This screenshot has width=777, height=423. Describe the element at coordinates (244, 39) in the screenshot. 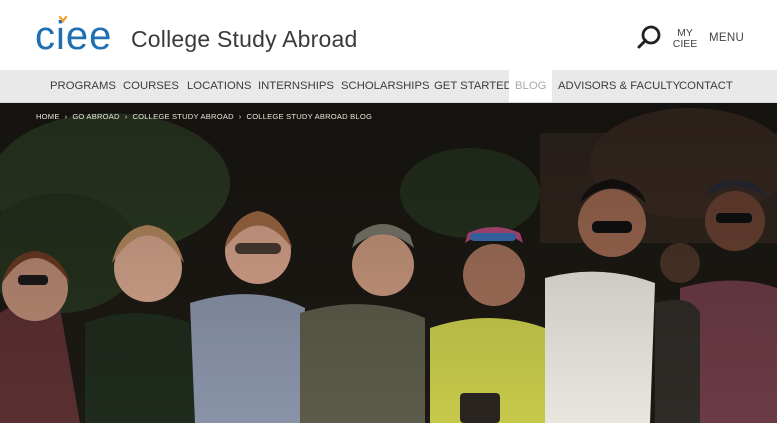

I see `site-title: College Study Abroad` at that location.